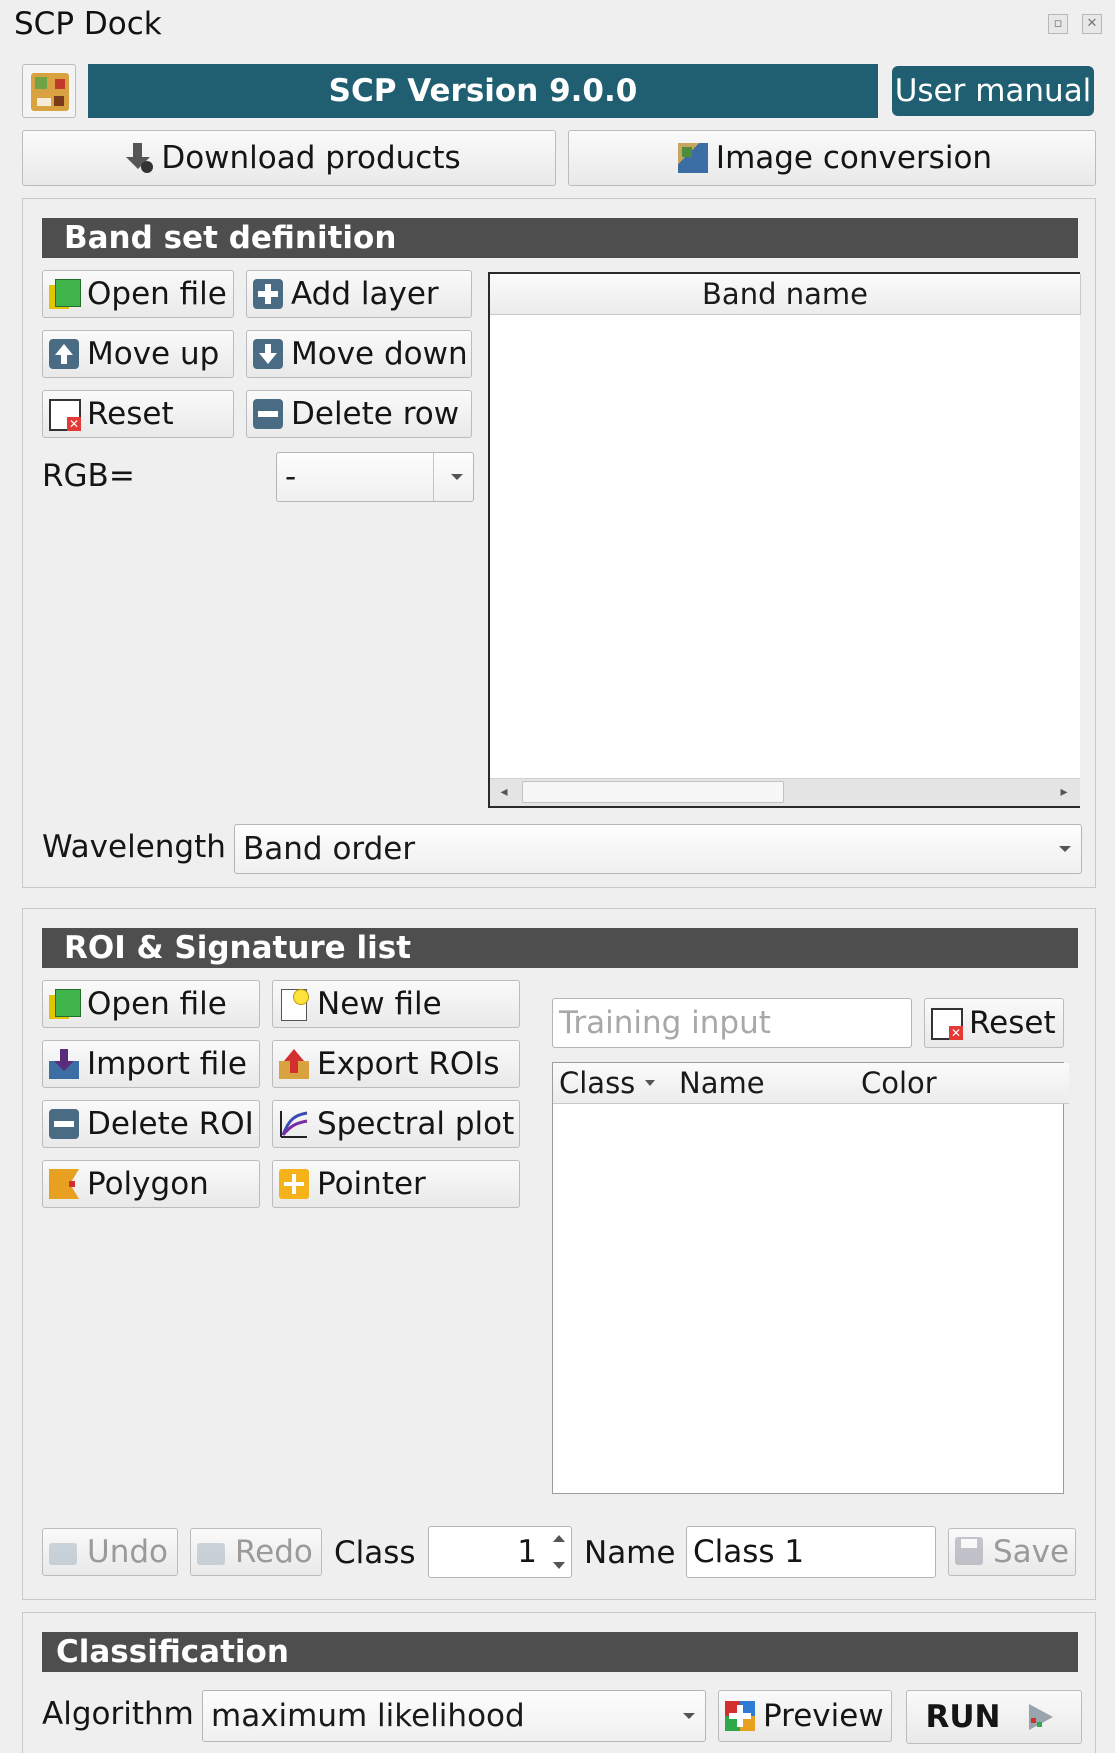 Image resolution: width=1115 pixels, height=1753 pixels. What do you see at coordinates (396, 1004) in the screenshot?
I see `new-file-button: New file` at bounding box center [396, 1004].